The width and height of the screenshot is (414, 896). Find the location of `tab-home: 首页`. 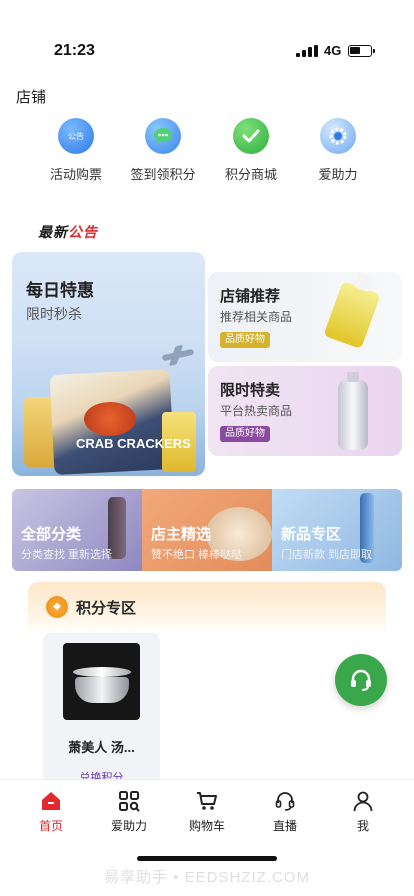

tab-home: 首页 is located at coordinates (51, 811).